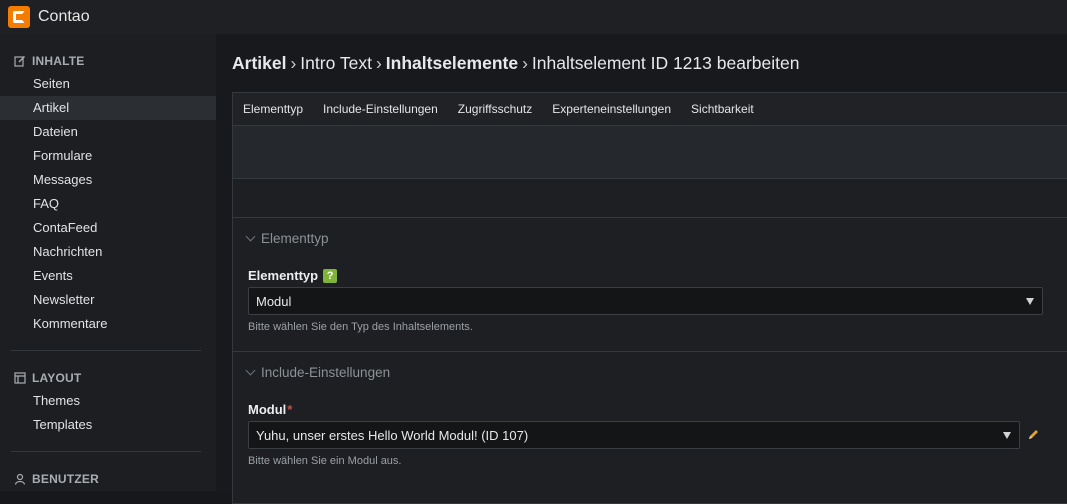  What do you see at coordinates (665, 63) in the screenshot?
I see `breadcrumb-current: Inhaltselement ID 1213 bearbeiten` at bounding box center [665, 63].